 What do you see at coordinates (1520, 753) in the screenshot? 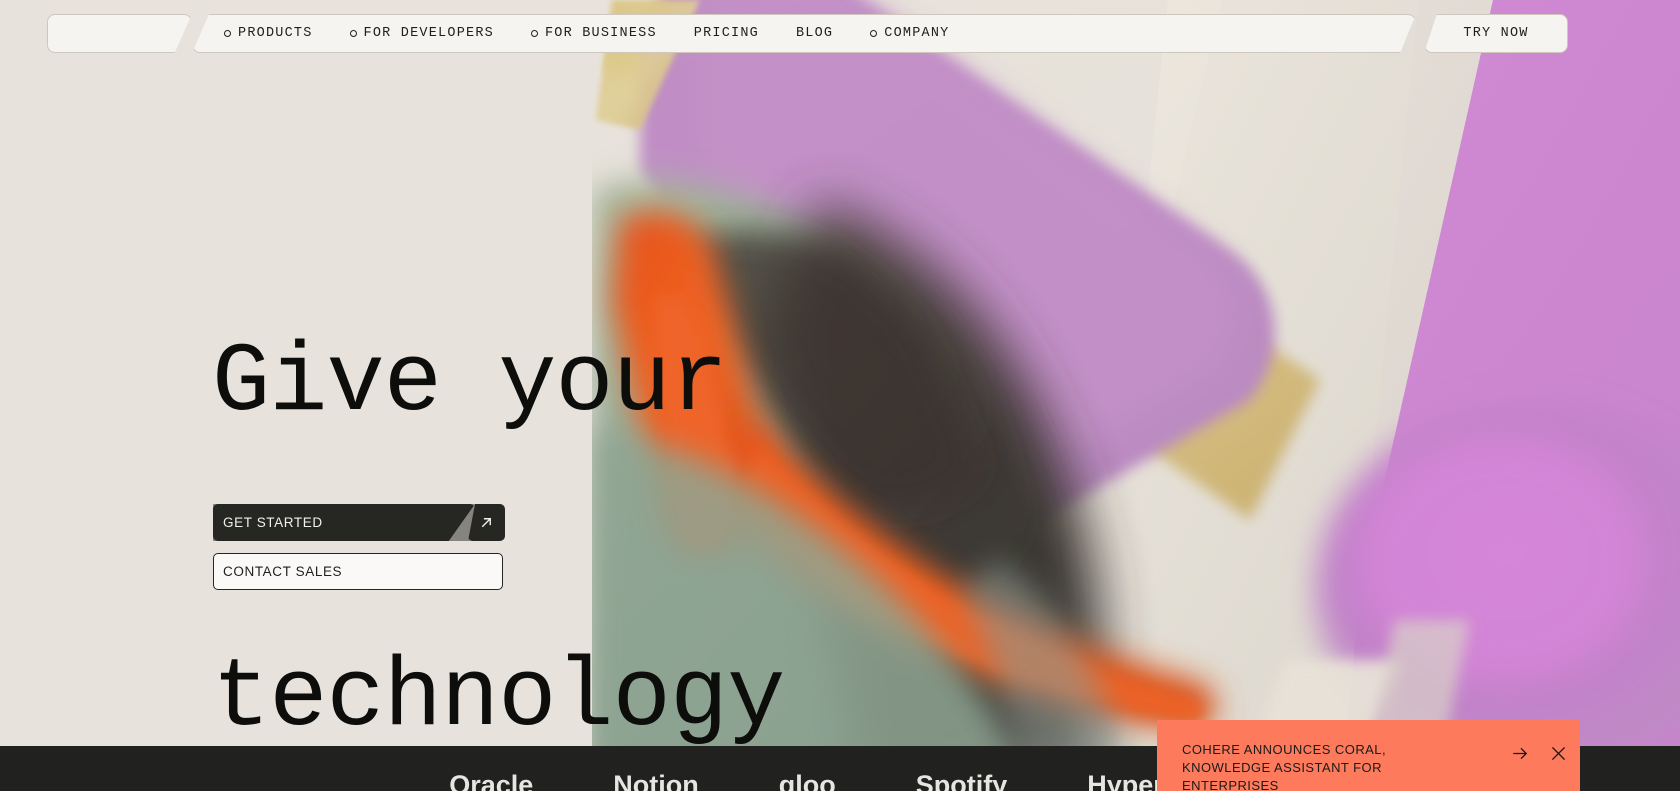
I see `arrow-right-icon` at bounding box center [1520, 753].